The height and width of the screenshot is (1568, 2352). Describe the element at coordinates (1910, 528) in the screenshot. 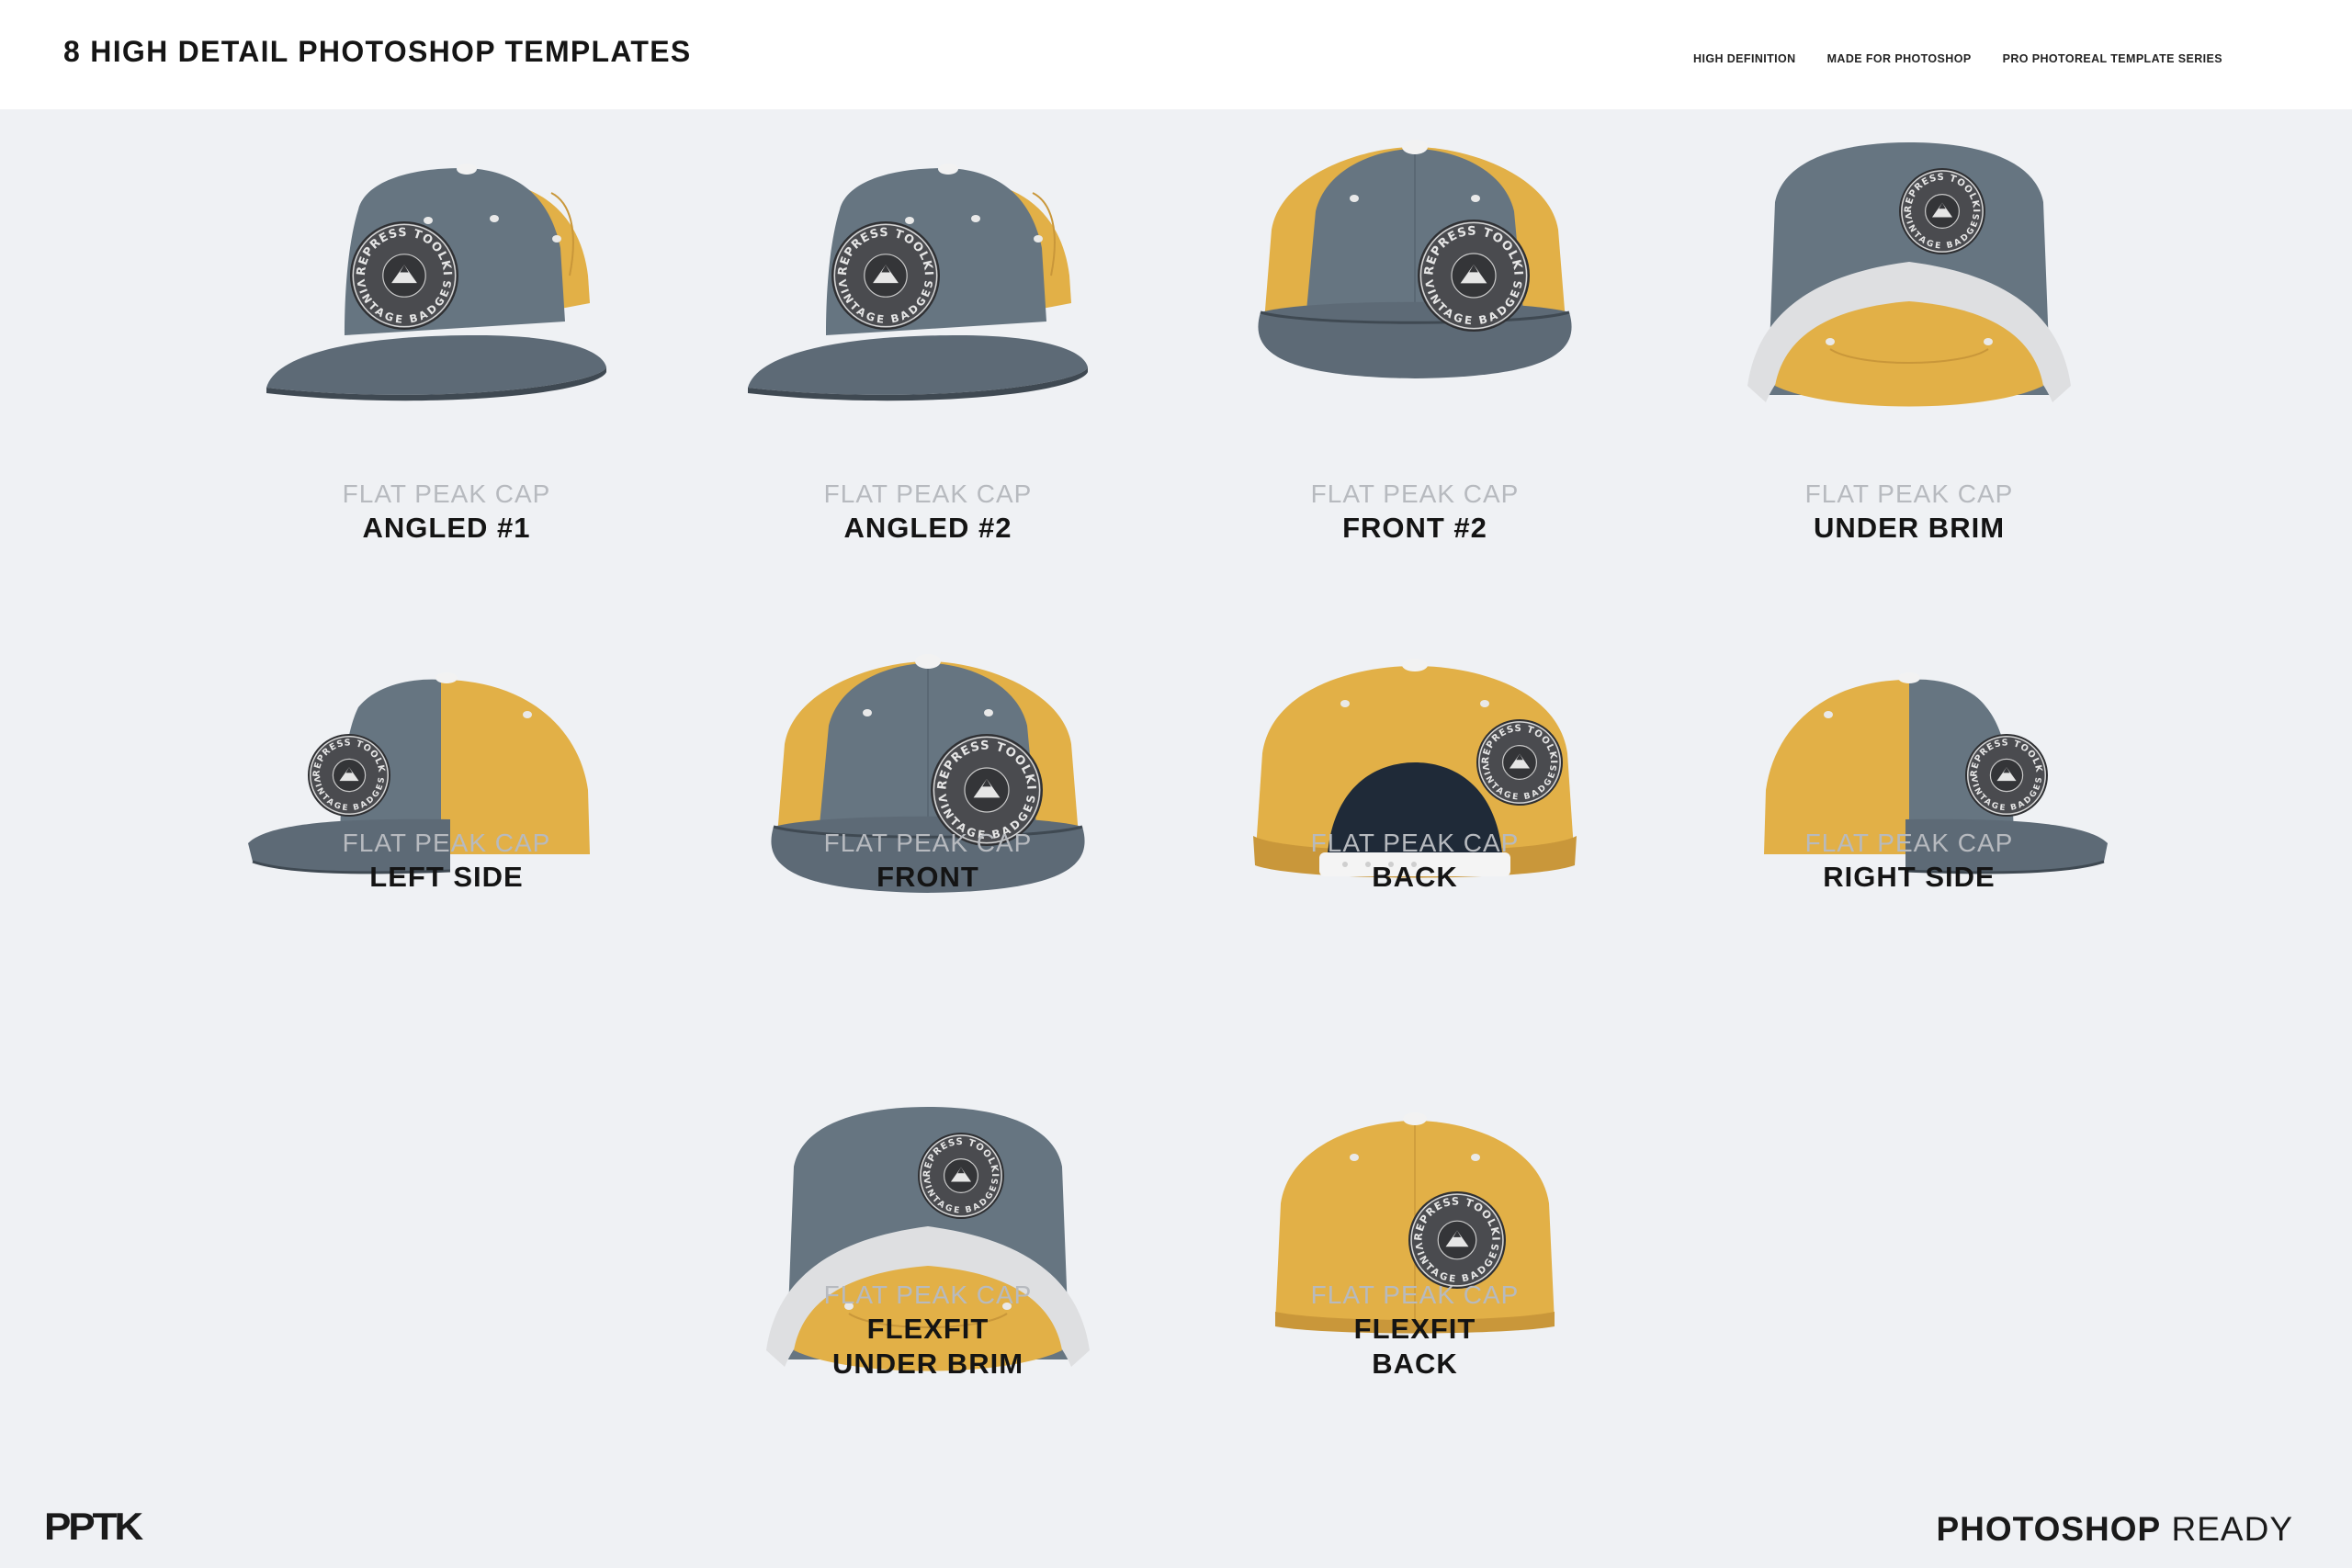

I see `cap-view-label: UNDER BRIM` at that location.